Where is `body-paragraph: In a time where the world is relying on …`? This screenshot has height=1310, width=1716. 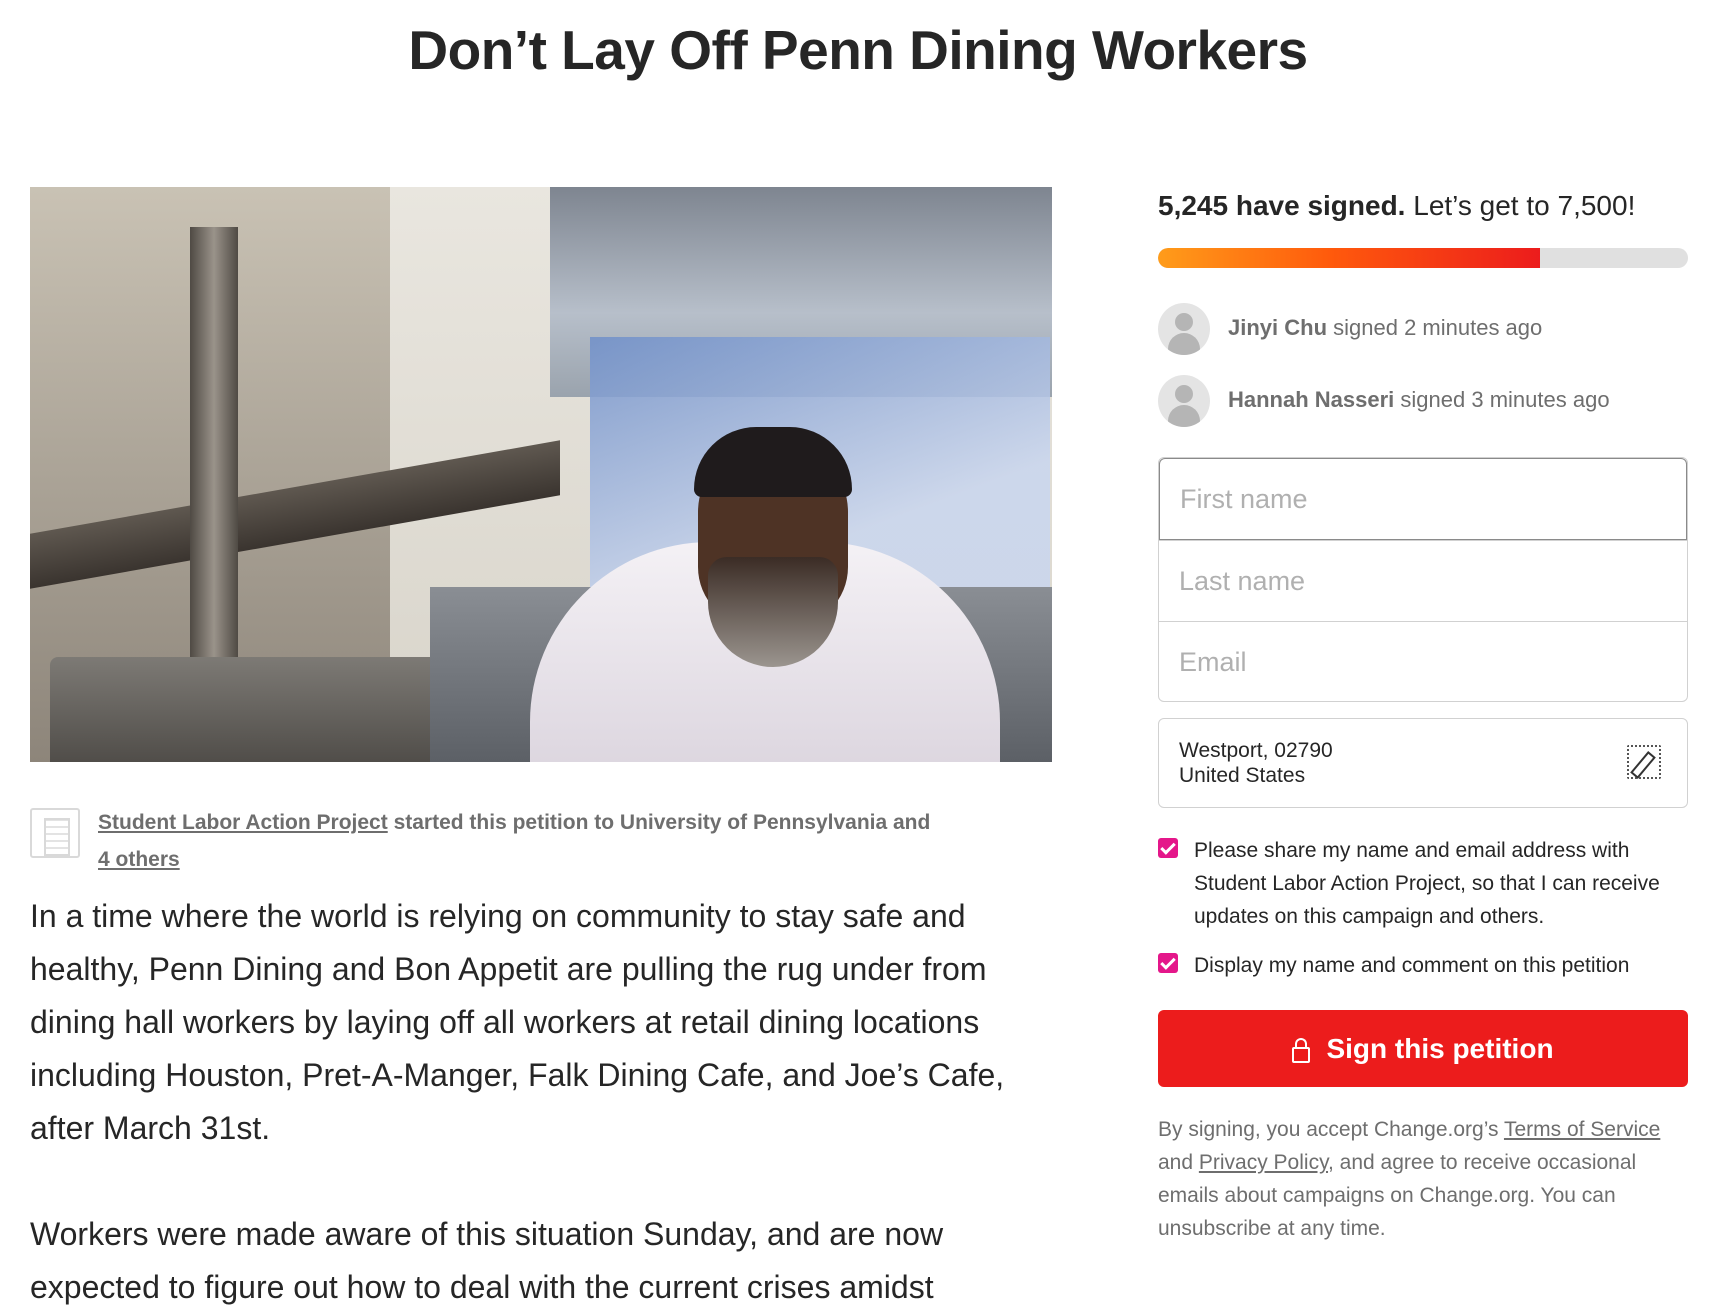
body-paragraph: In a time where the world is relying on … is located at coordinates (517, 1022).